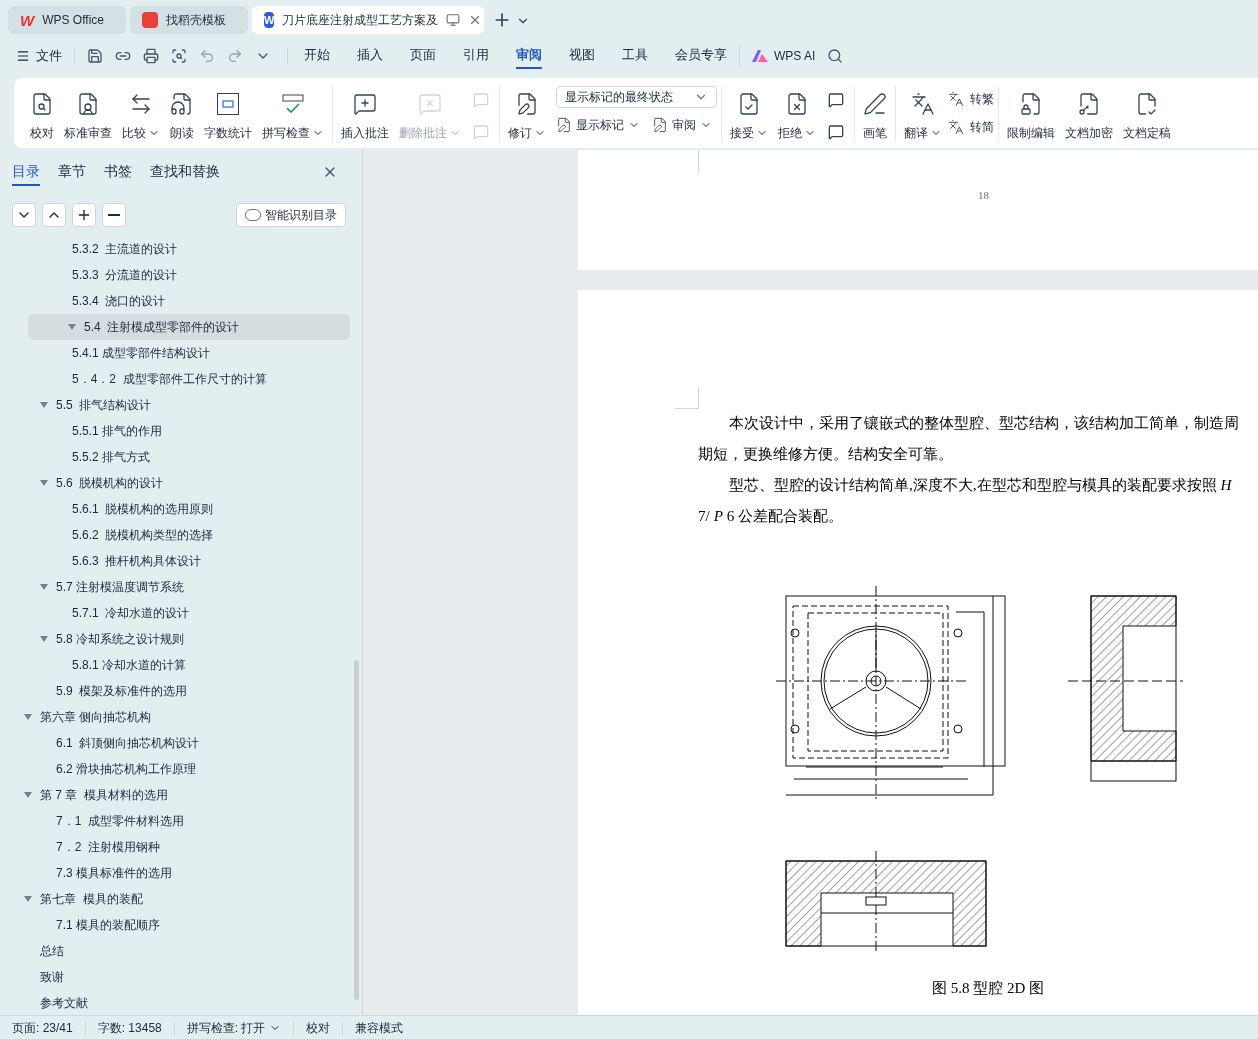 This screenshot has width=1258, height=1039. What do you see at coordinates (175, 275) in the screenshot?
I see `toc-item: 5.3.3 分流道的设计` at bounding box center [175, 275].